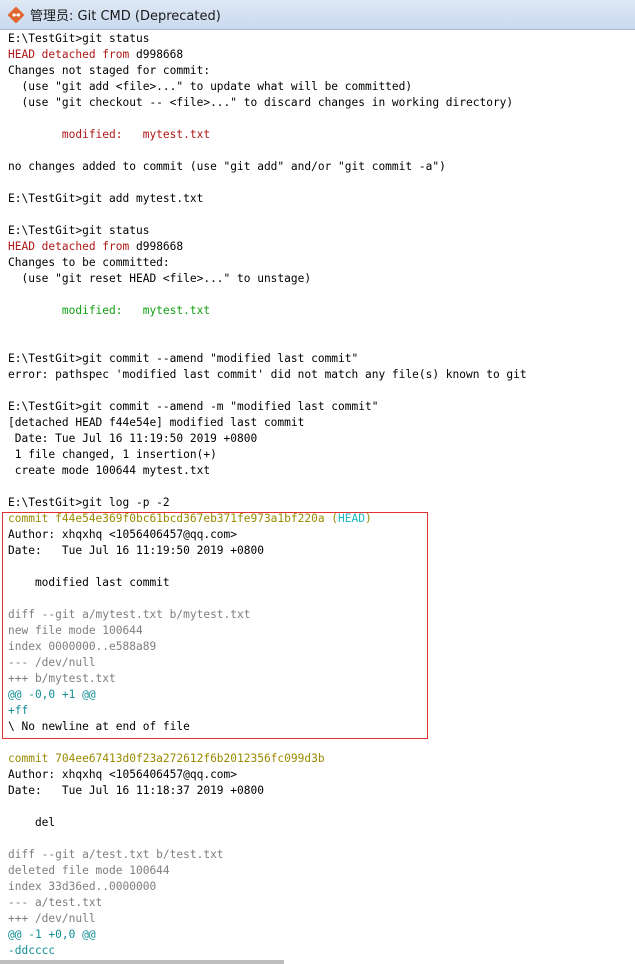 The height and width of the screenshot is (964, 635). Describe the element at coordinates (116, 854) in the screenshot. I see `console-line: diff --git a/test.txt b/test.txt` at that location.